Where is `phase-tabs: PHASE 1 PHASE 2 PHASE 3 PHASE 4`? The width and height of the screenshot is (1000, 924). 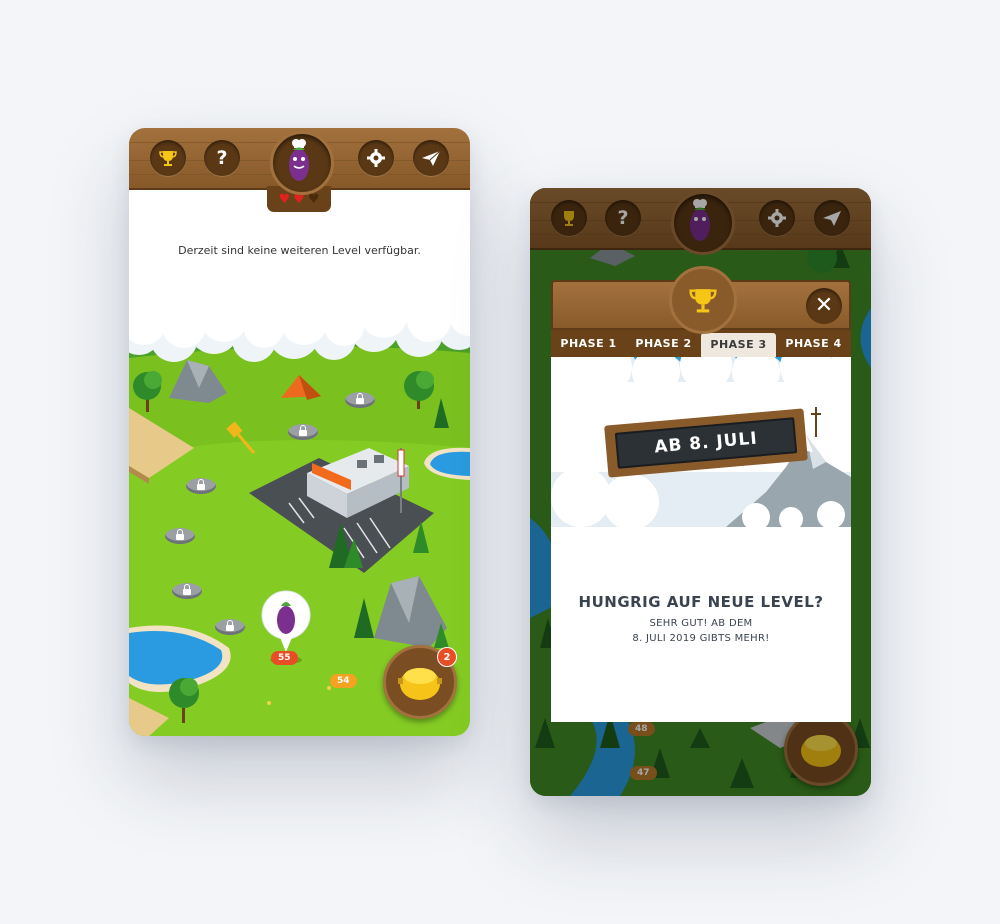 phase-tabs: PHASE 1 PHASE 2 PHASE 3 PHASE 4 is located at coordinates (701, 343).